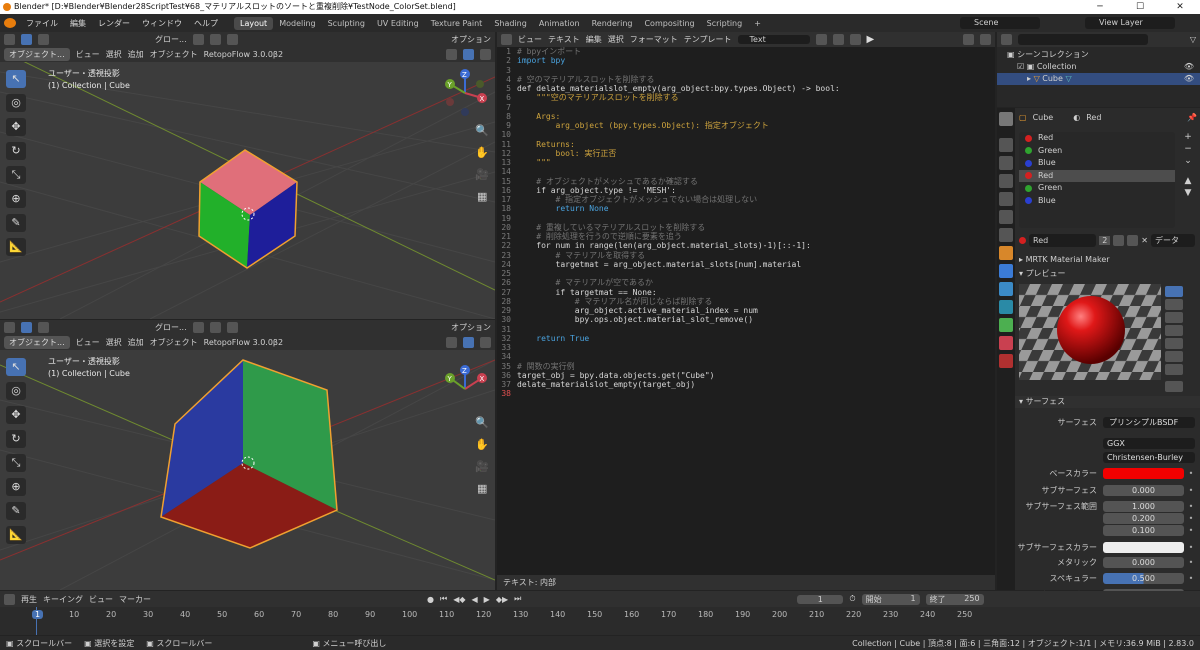  What do you see at coordinates (890, 599) in the screenshot?
I see `start-frame-field: 開始 1` at bounding box center [890, 599].